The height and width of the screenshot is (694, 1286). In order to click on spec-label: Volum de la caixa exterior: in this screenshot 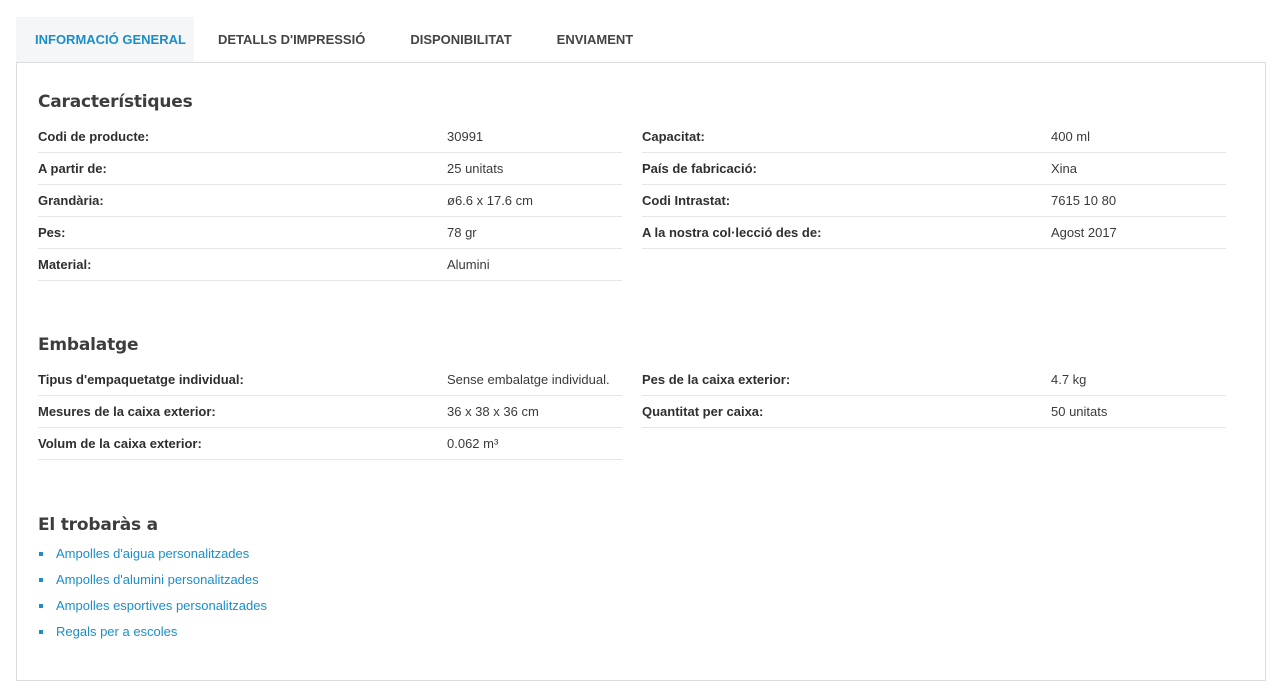, I will do `click(120, 443)`.